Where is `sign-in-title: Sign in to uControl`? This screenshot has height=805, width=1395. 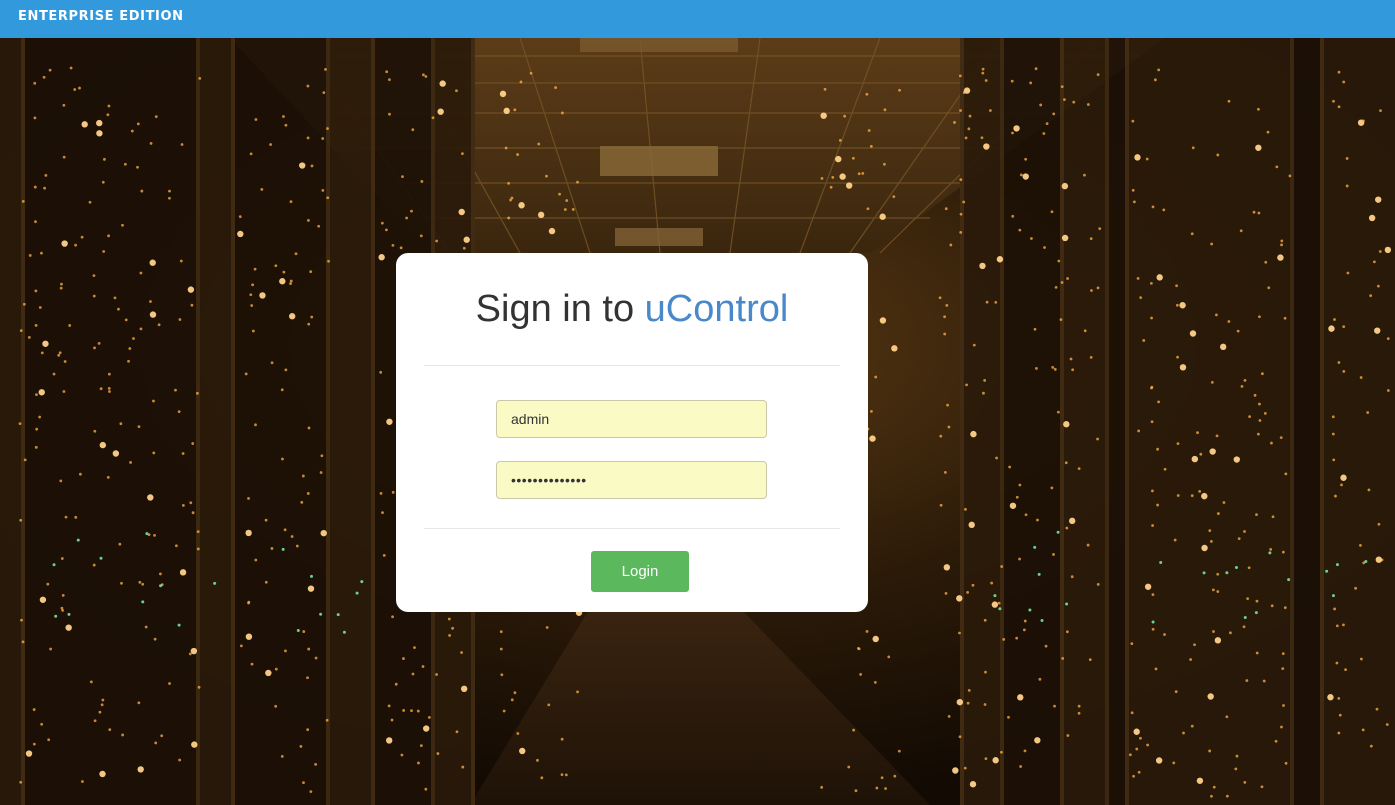 sign-in-title: Sign in to uControl is located at coordinates (632, 309).